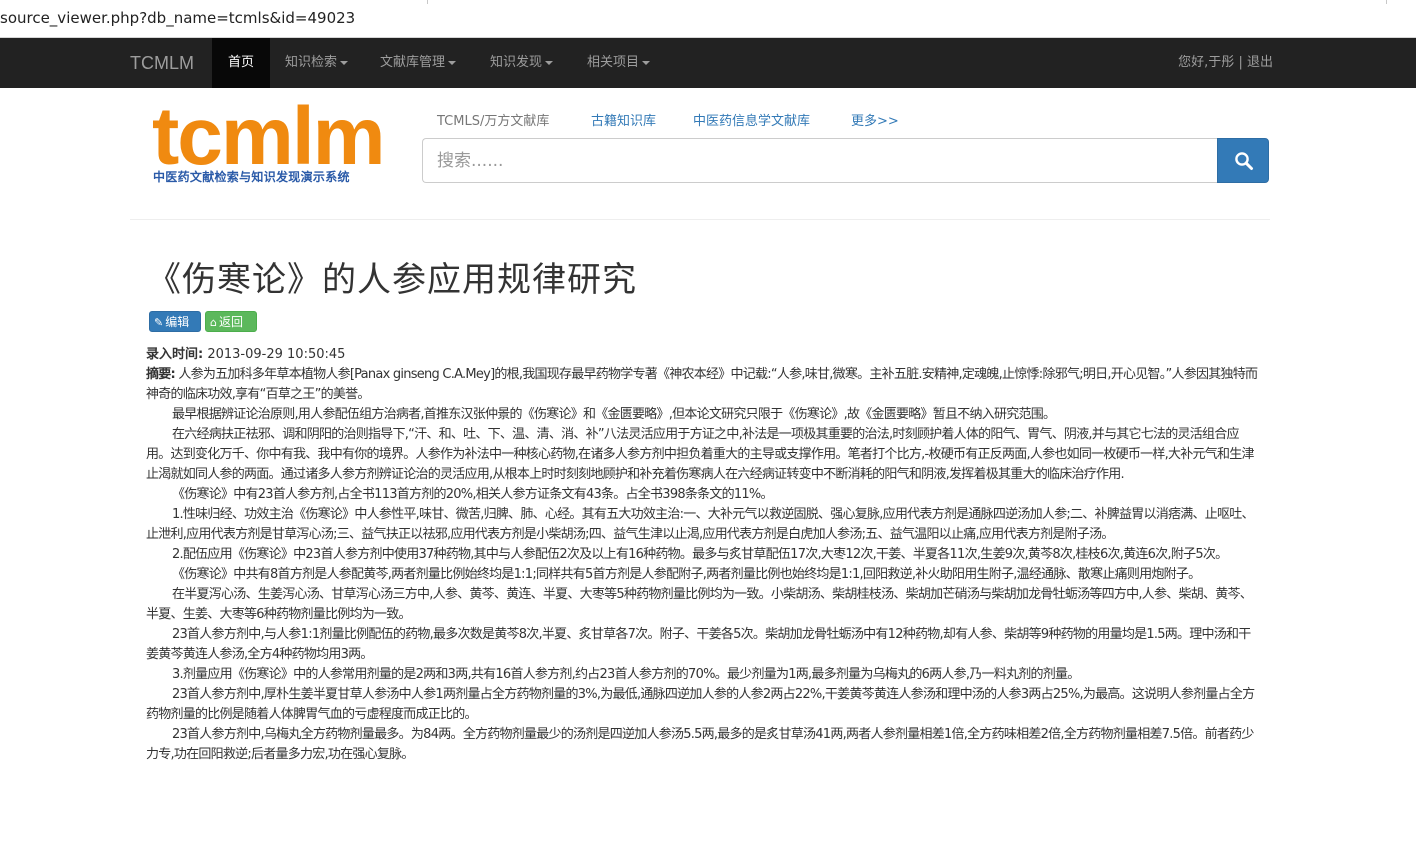 The width and height of the screenshot is (1416, 849). Describe the element at coordinates (700, 219) in the screenshot. I see `header-divider` at that location.